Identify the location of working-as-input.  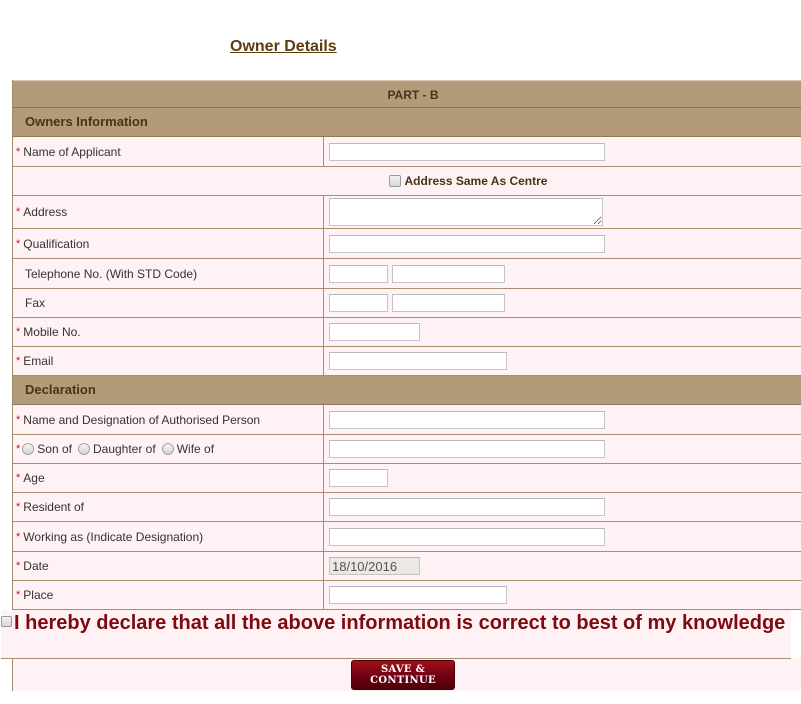
(467, 536).